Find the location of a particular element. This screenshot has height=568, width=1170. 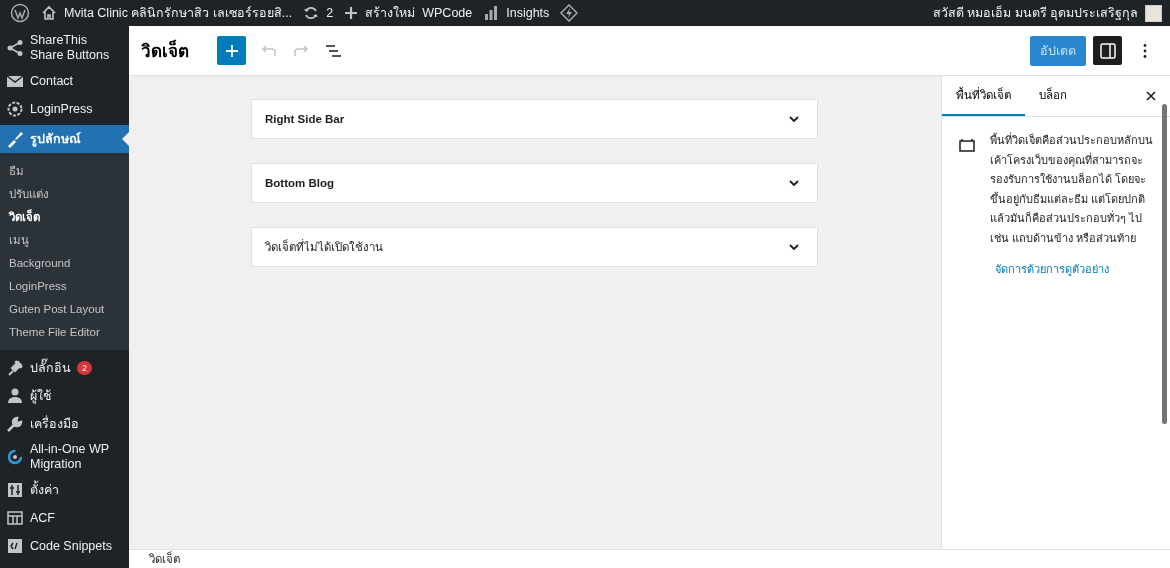

widget-area-title: Right Side Bar is located at coordinates (305, 119).